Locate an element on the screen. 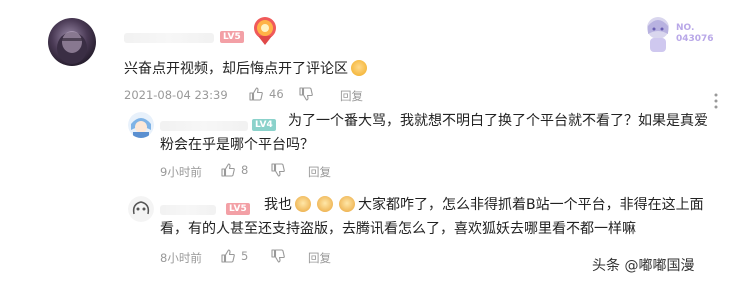 This screenshot has height=282, width=739. reply-1-dislike-button is located at coordinates (278, 170).